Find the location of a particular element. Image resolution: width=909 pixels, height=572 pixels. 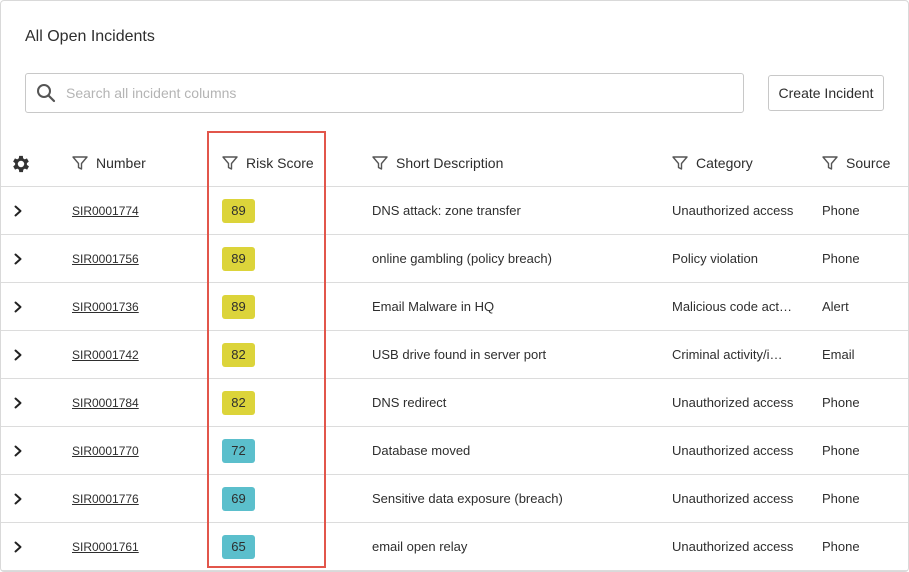

gear-icon is located at coordinates (21, 164).